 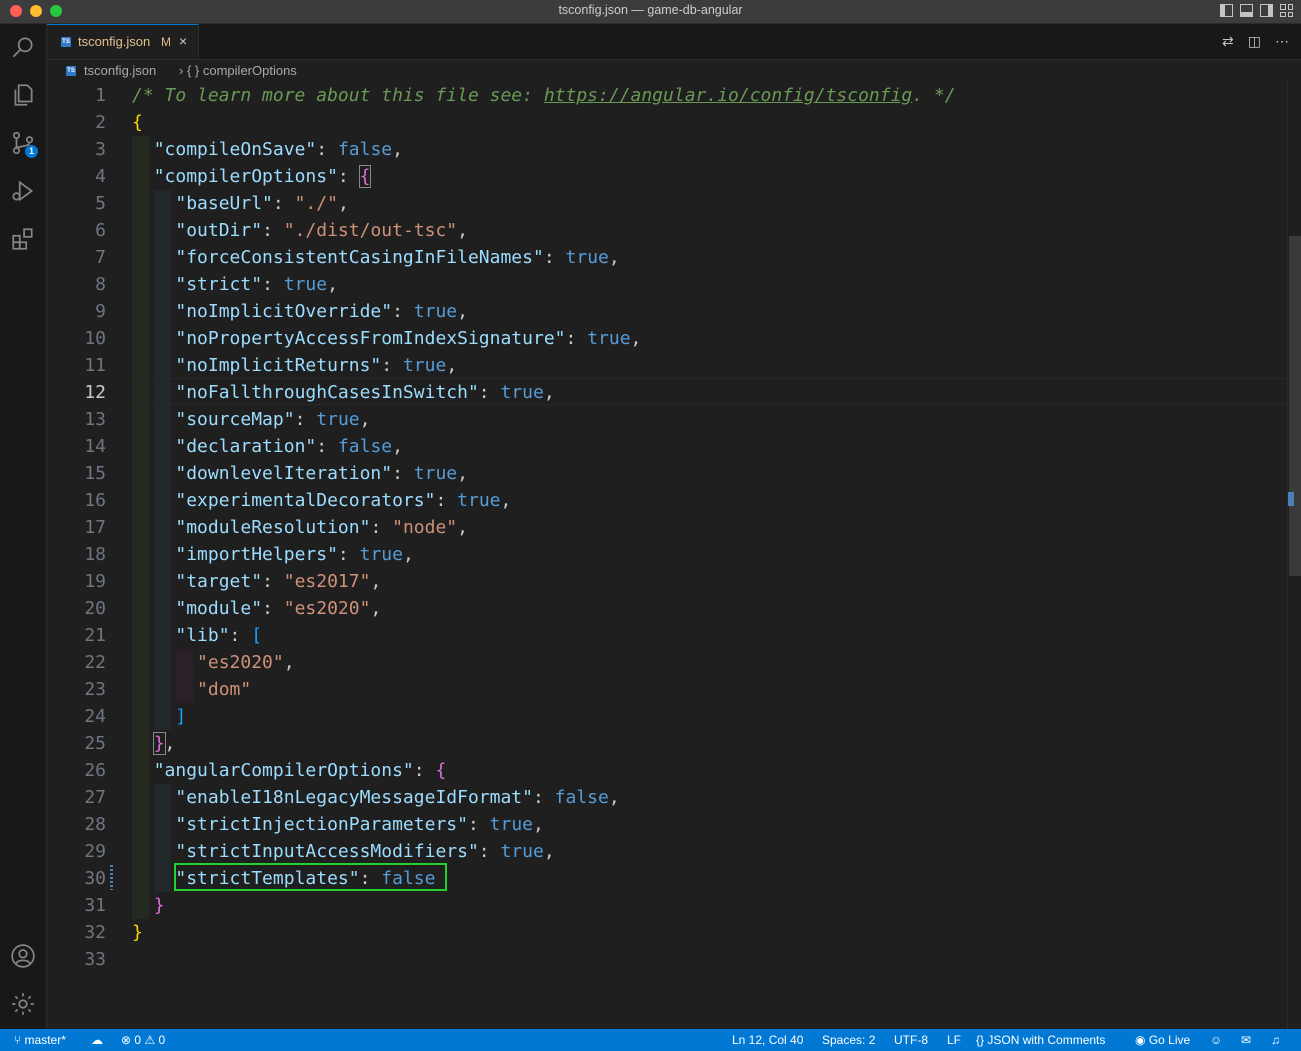 I want to click on cursor-position: Ln 12, Col 40, so click(x=767, y=1040).